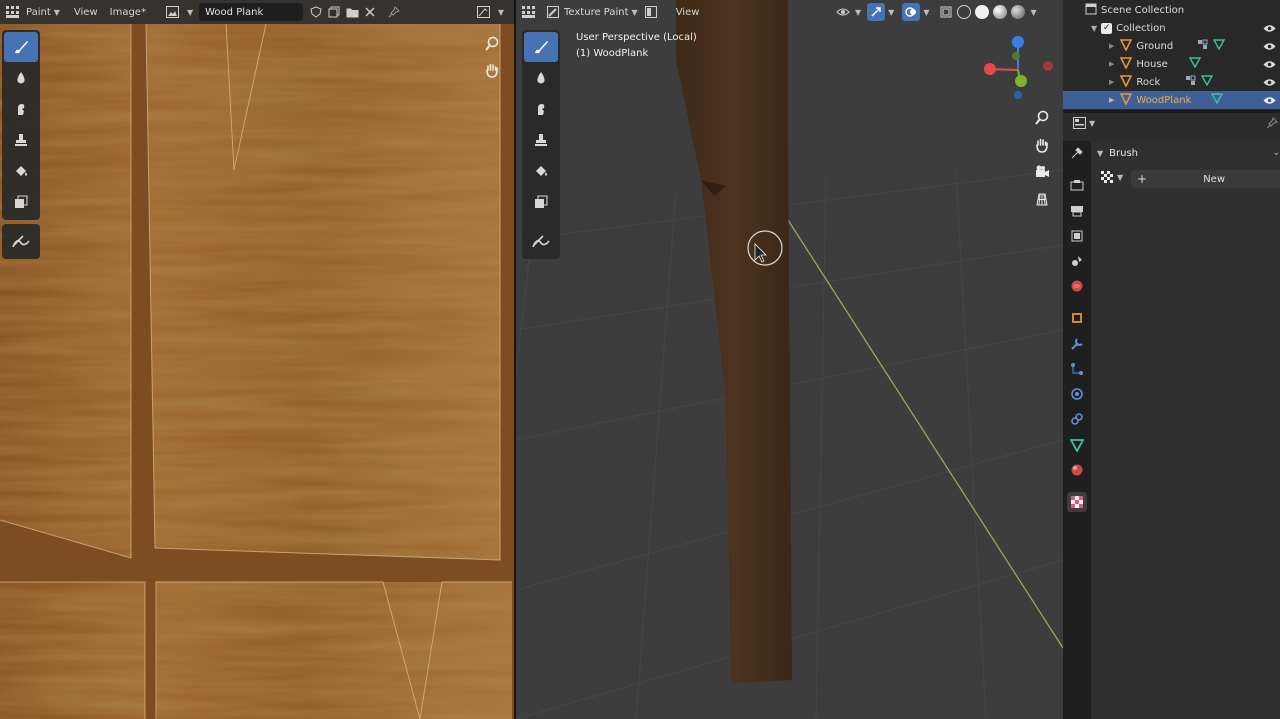 This screenshot has height=719, width=1280. I want to click on neg-y-axis-icon, so click(1016, 56).